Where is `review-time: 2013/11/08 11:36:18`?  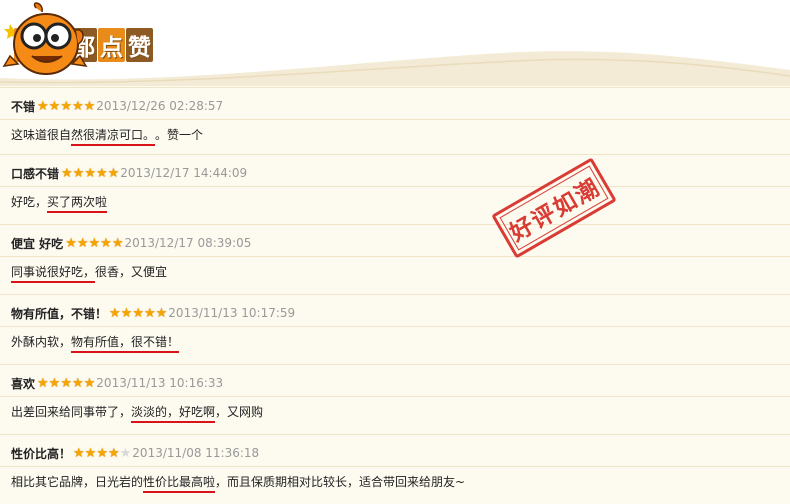
review-time: 2013/11/08 11:36:18 is located at coordinates (196, 453).